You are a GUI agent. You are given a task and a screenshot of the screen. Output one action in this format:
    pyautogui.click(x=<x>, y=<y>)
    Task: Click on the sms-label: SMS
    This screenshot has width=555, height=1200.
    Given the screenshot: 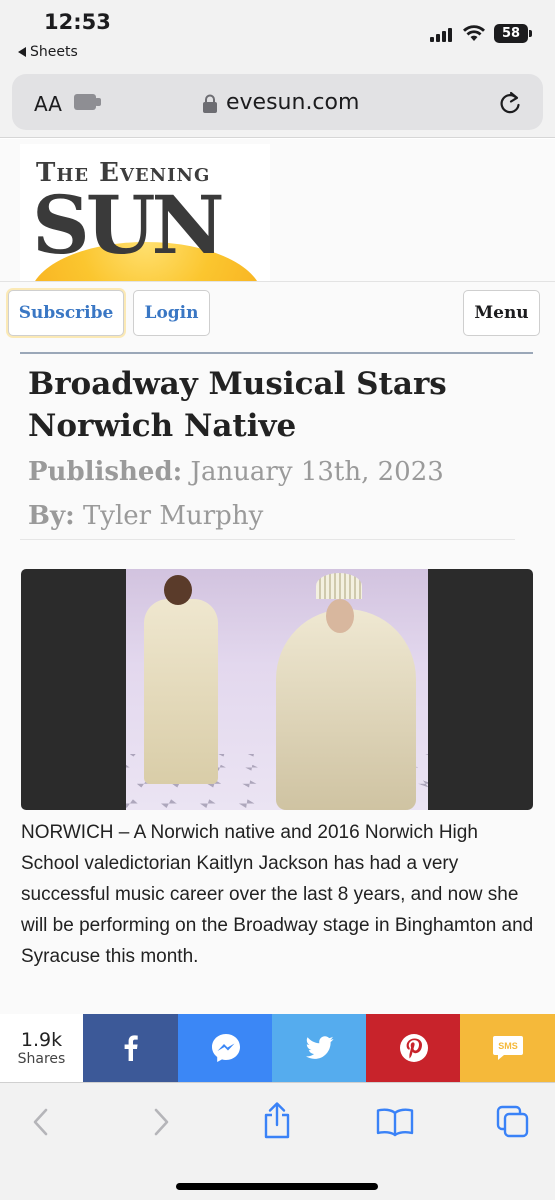 What is the action you would take?
    pyautogui.click(x=508, y=1046)
    